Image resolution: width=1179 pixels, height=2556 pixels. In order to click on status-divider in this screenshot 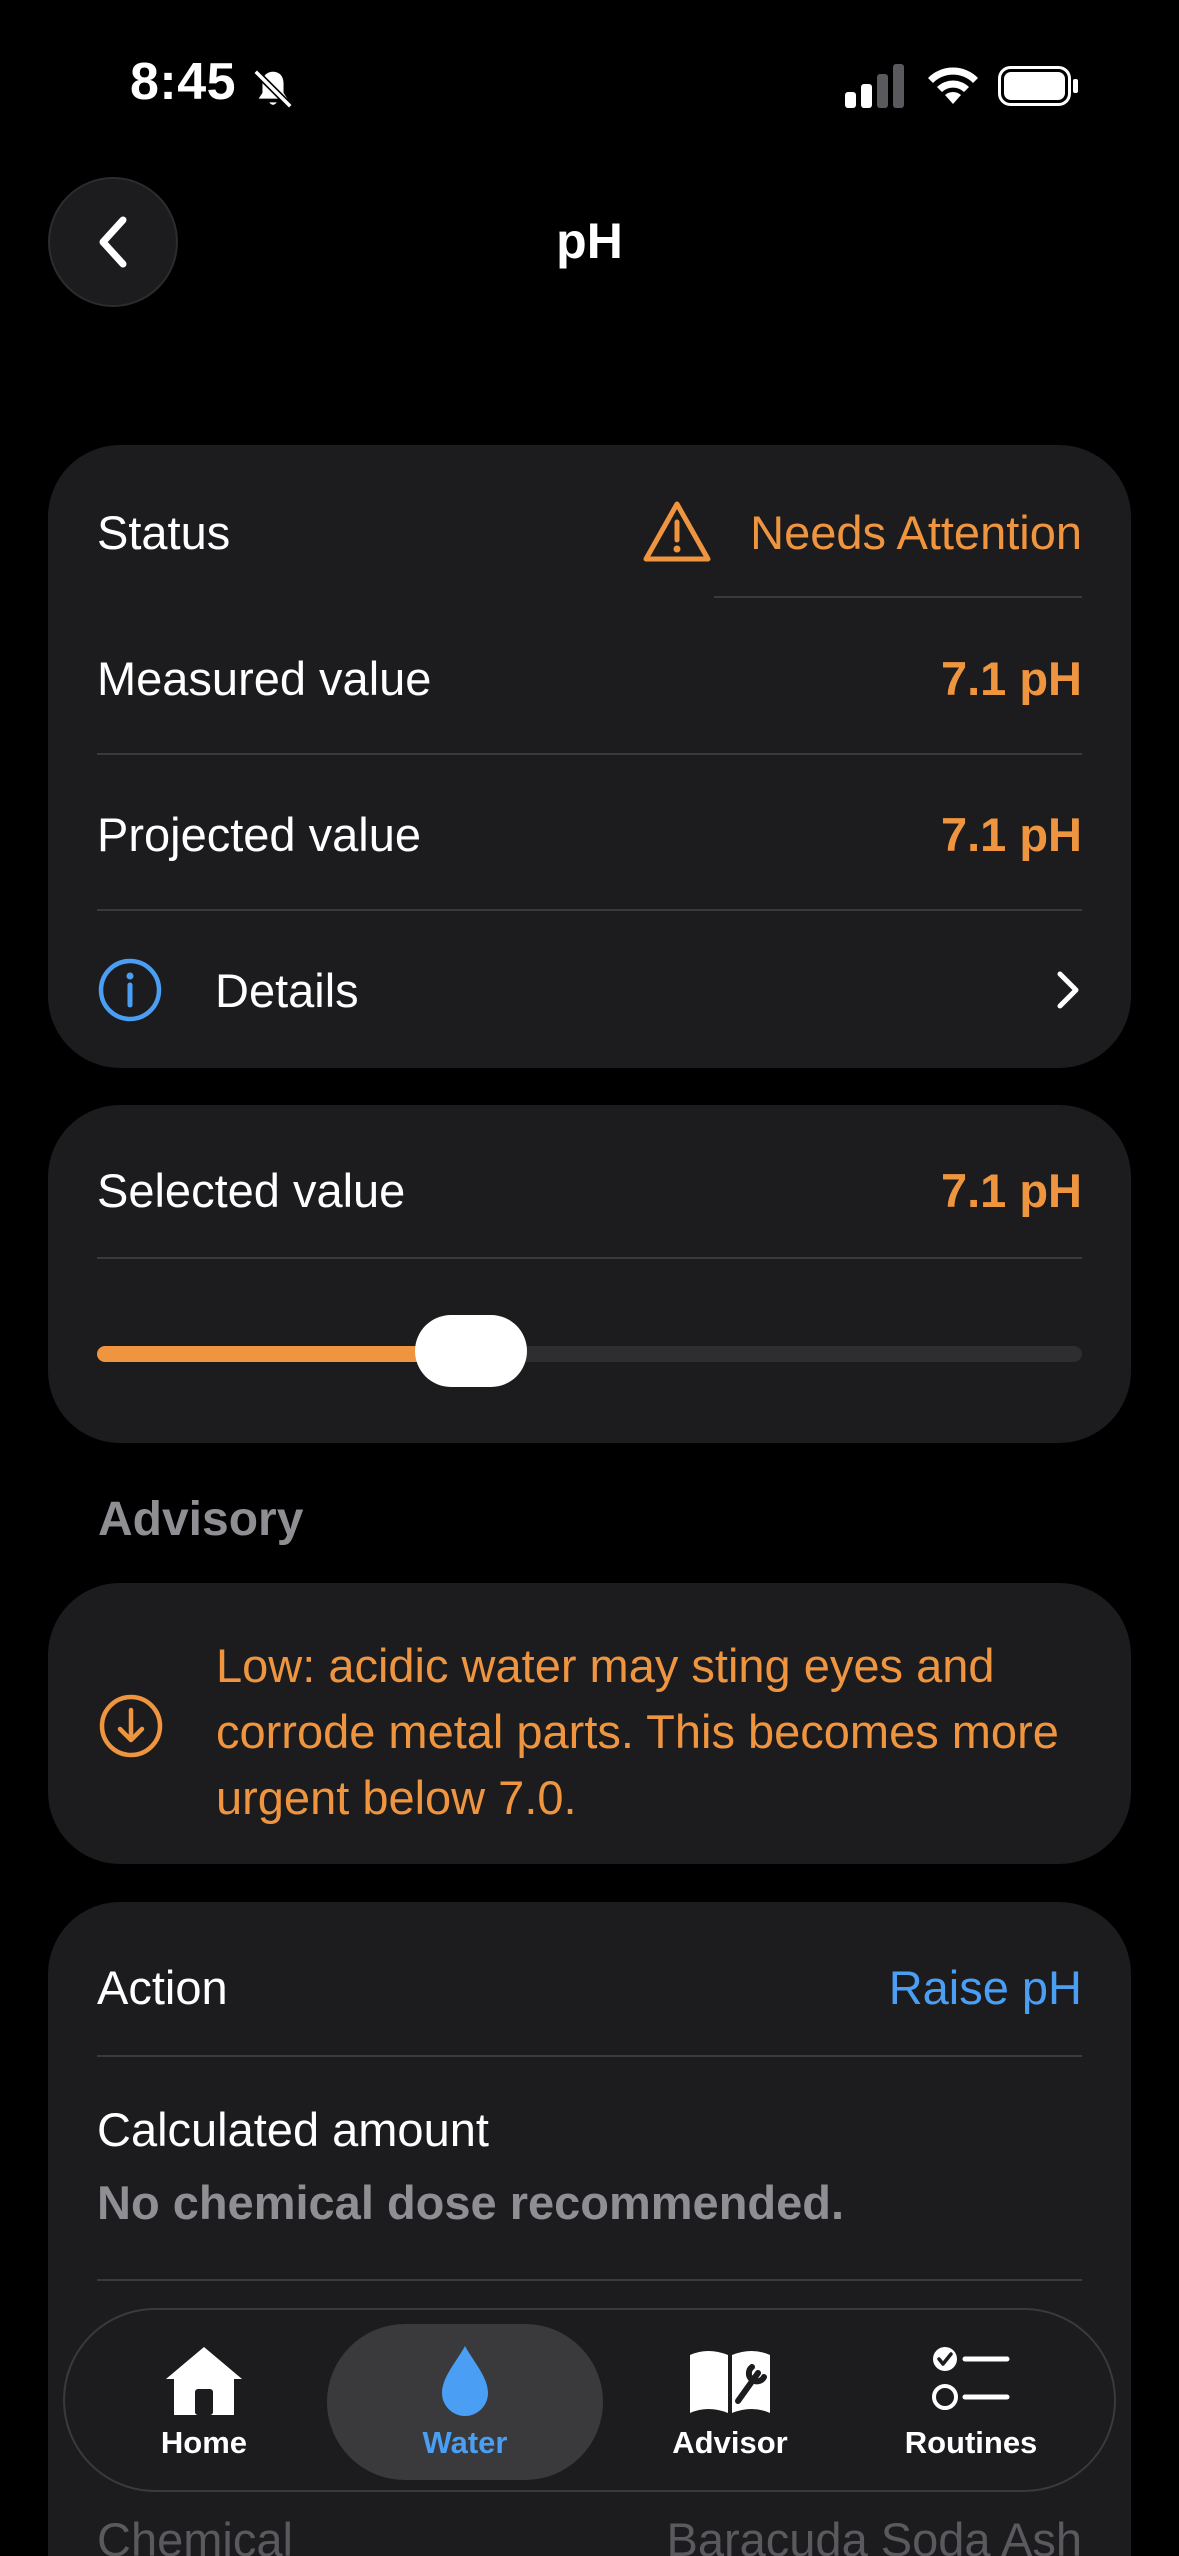, I will do `click(898, 597)`.